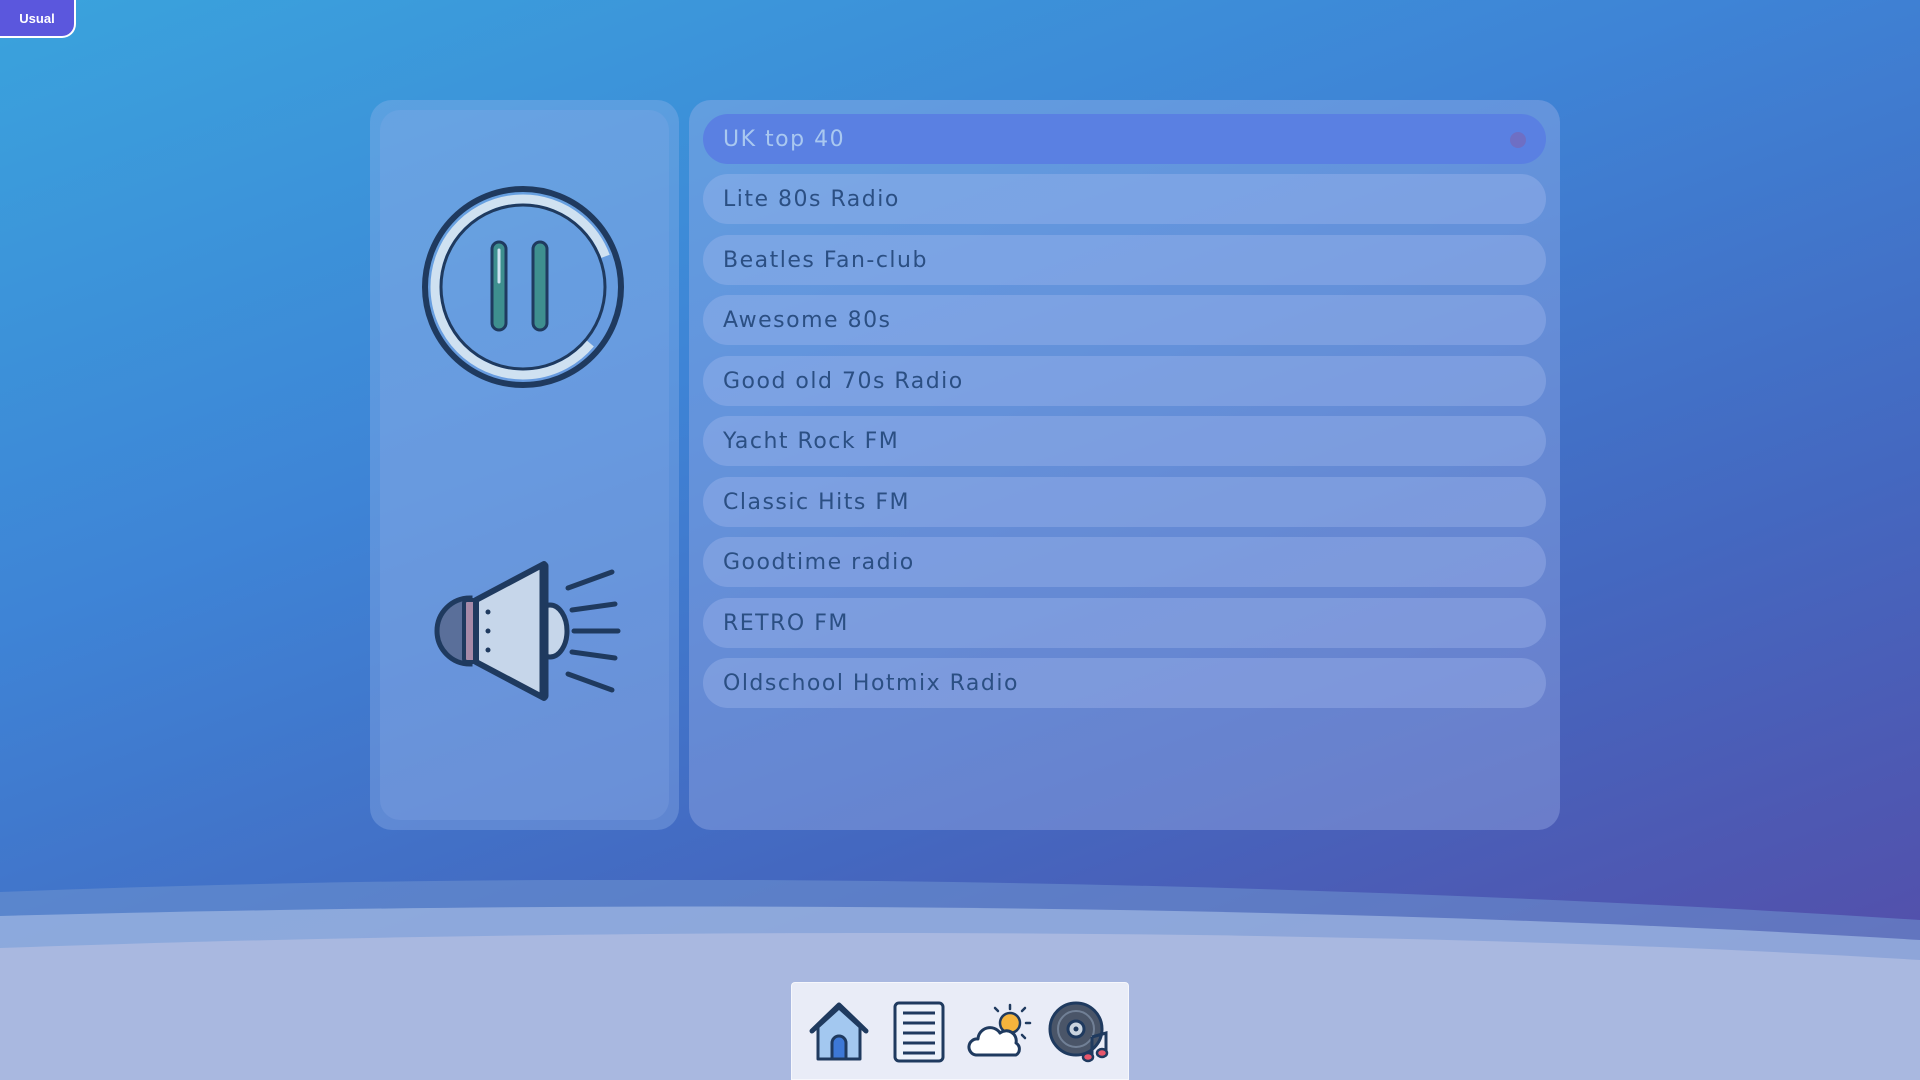 Image resolution: width=1920 pixels, height=1080 pixels. I want to click on station-item: RETRO FM, so click(1124, 623).